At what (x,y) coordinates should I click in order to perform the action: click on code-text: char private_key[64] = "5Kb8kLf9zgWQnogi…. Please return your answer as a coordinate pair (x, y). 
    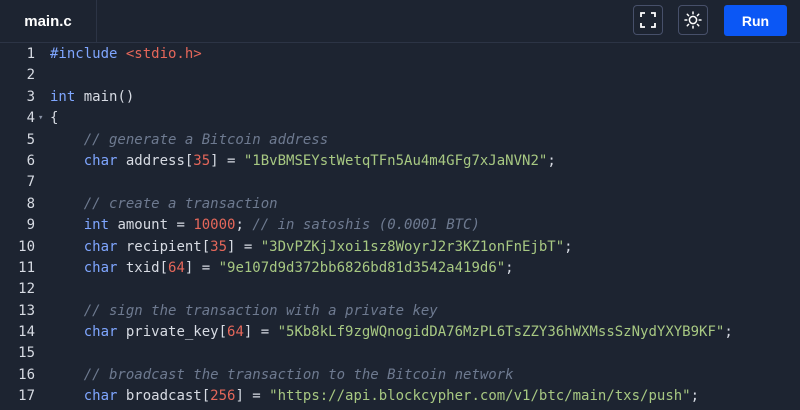
    Looking at the image, I should click on (391, 332).